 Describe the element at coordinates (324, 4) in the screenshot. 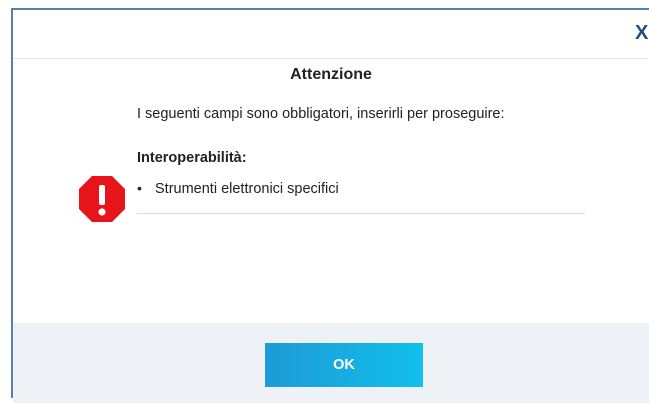

I see `top-strip` at that location.